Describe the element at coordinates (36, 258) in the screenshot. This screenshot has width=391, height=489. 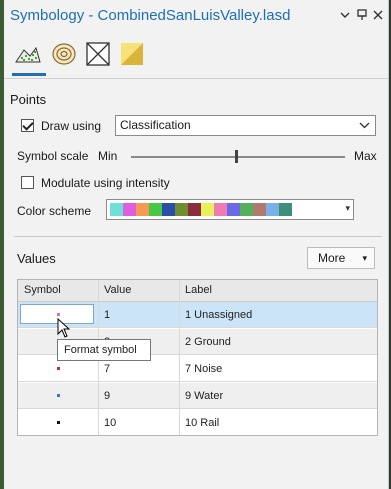
I see `values-heading: Values` at that location.